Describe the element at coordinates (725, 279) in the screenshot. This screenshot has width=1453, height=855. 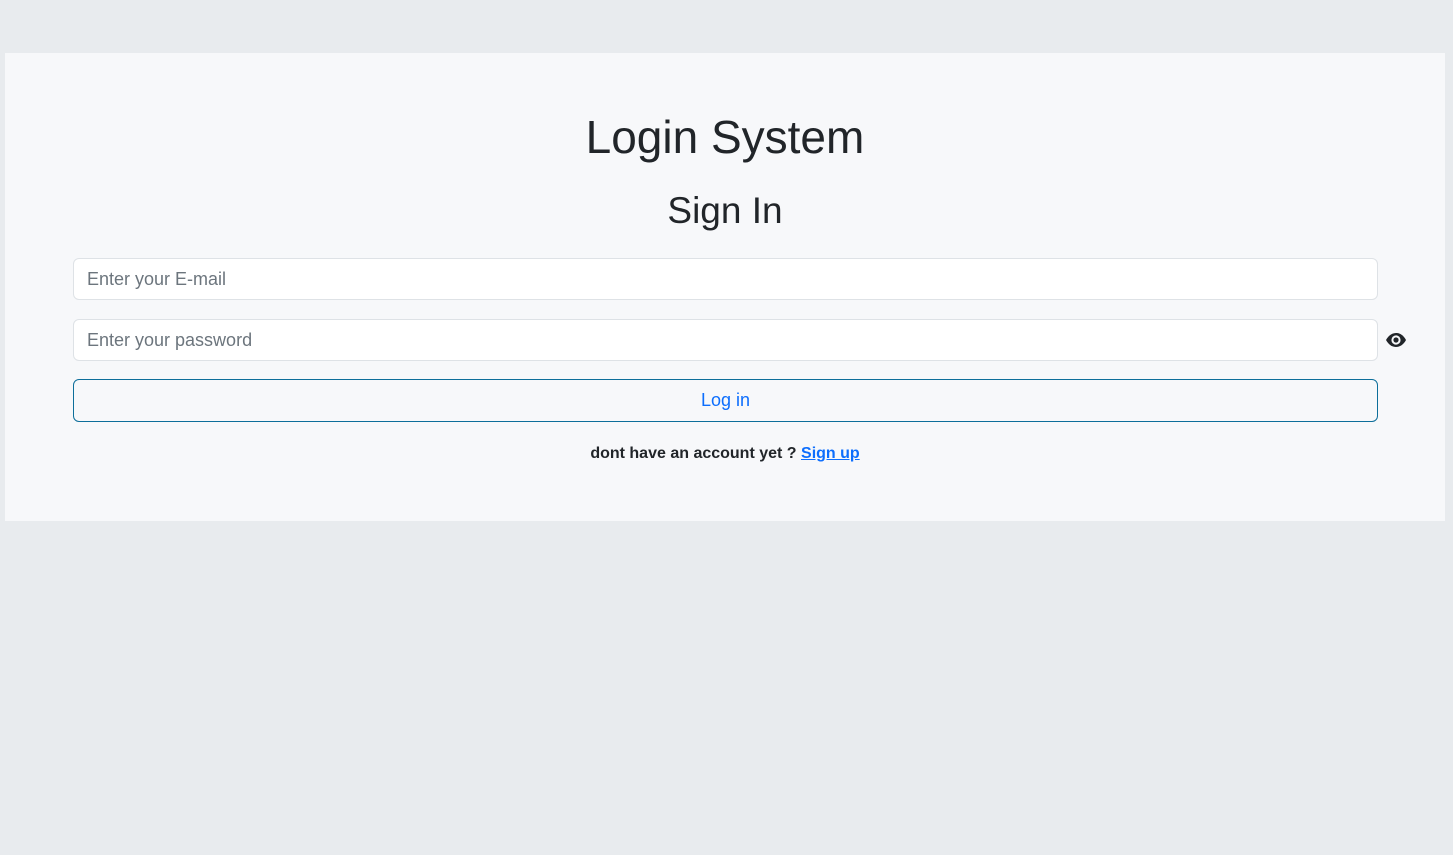
I see `email-field` at that location.